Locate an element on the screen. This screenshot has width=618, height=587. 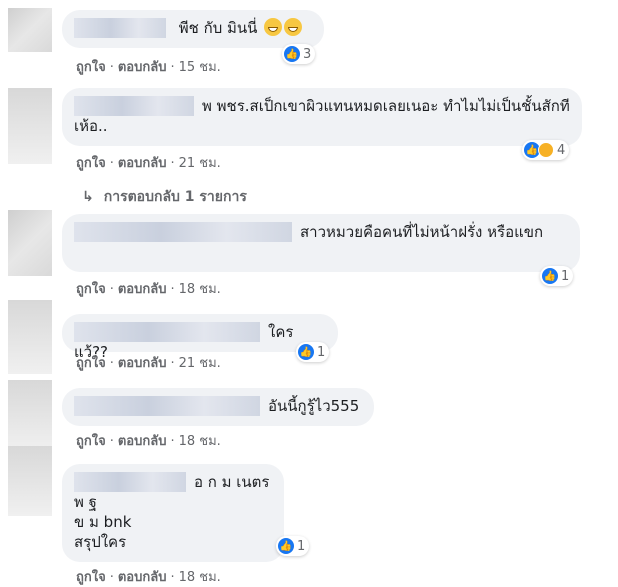
comment-bubble: พีช กับ มินนี่ is located at coordinates (193, 29).